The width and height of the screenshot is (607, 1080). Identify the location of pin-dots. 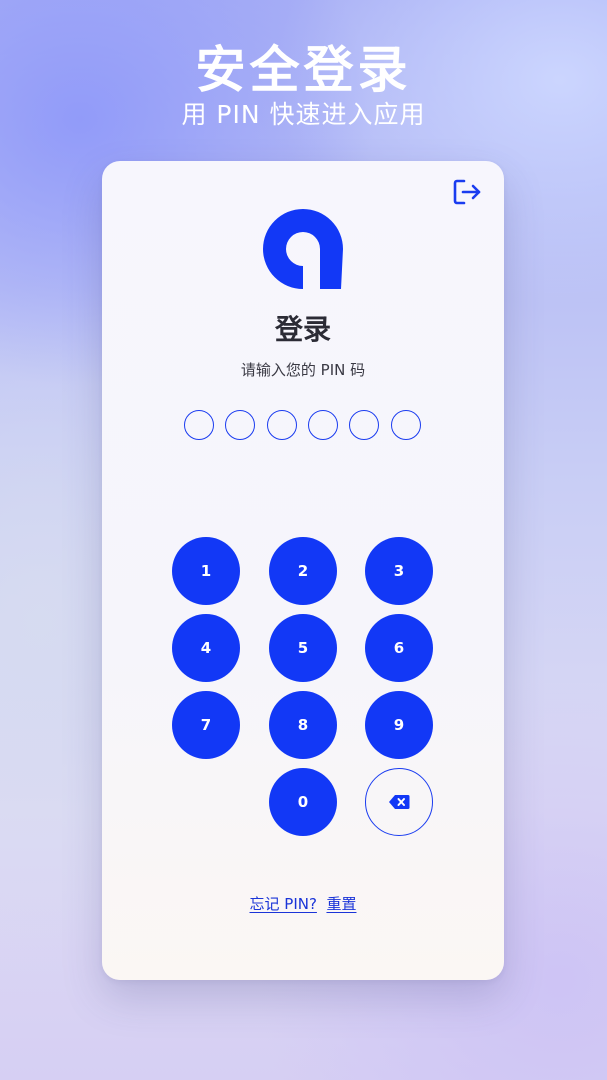
(304, 426).